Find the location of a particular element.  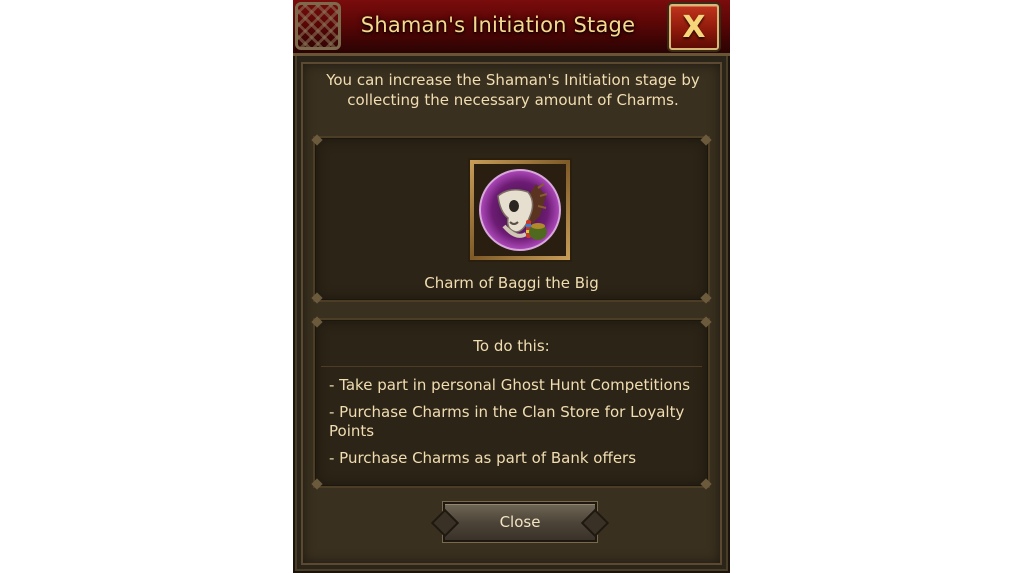

charm-panel: Charm of Baggi the Big is located at coordinates (511, 219).